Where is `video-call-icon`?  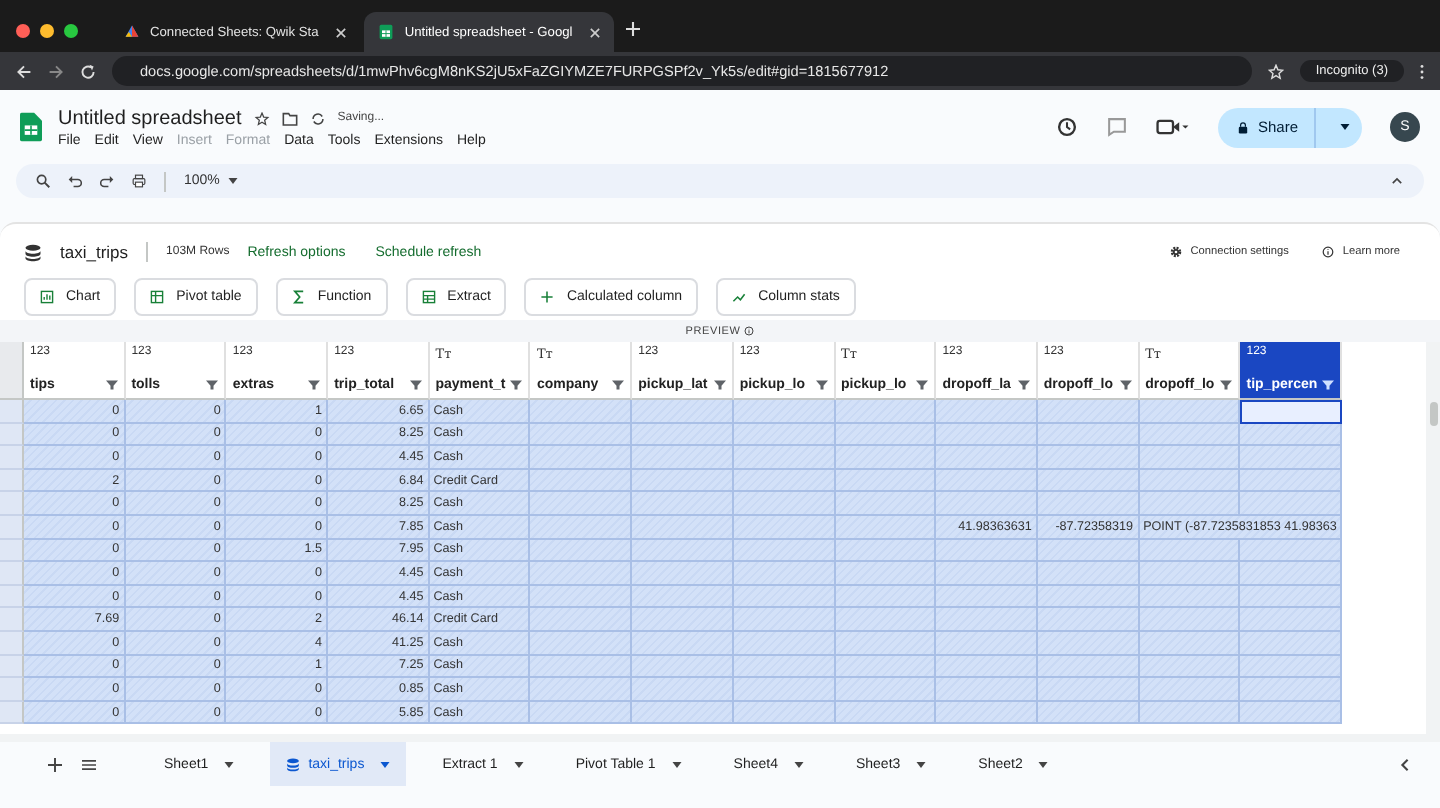
video-call-icon is located at coordinates (1172, 127).